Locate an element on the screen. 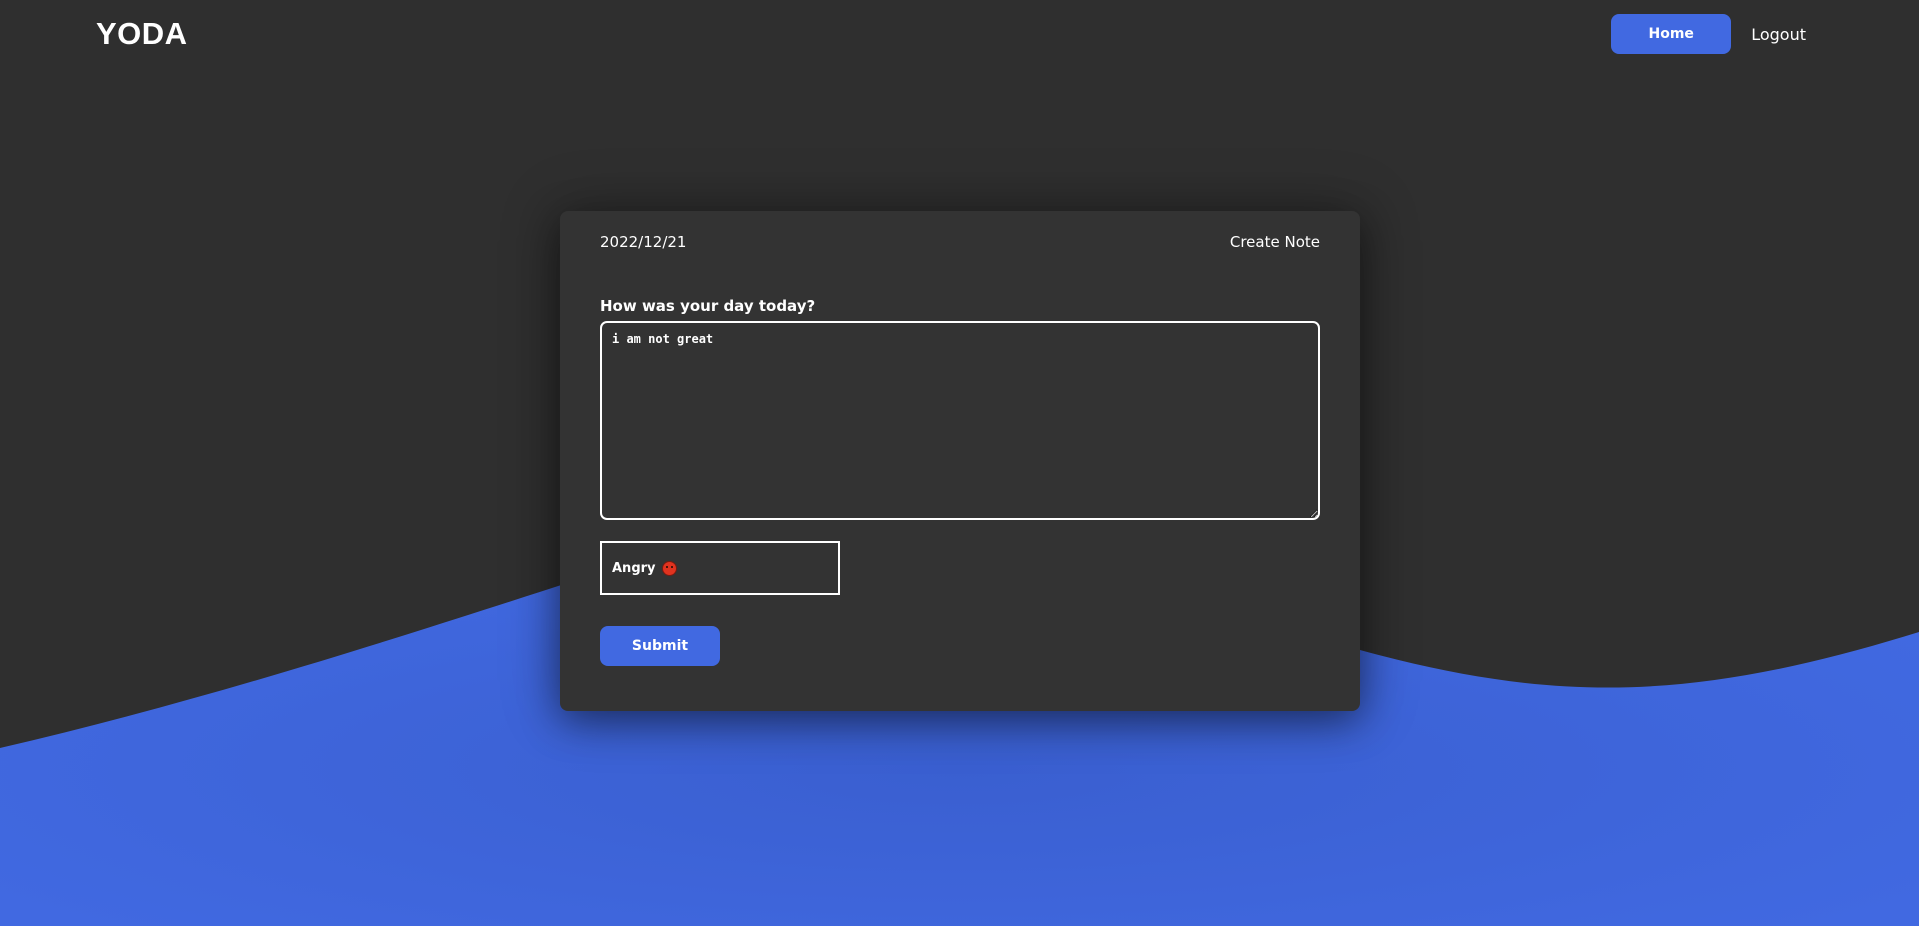 This screenshot has height=926, width=1919. top-nav: Home Logout is located at coordinates (1708, 34).